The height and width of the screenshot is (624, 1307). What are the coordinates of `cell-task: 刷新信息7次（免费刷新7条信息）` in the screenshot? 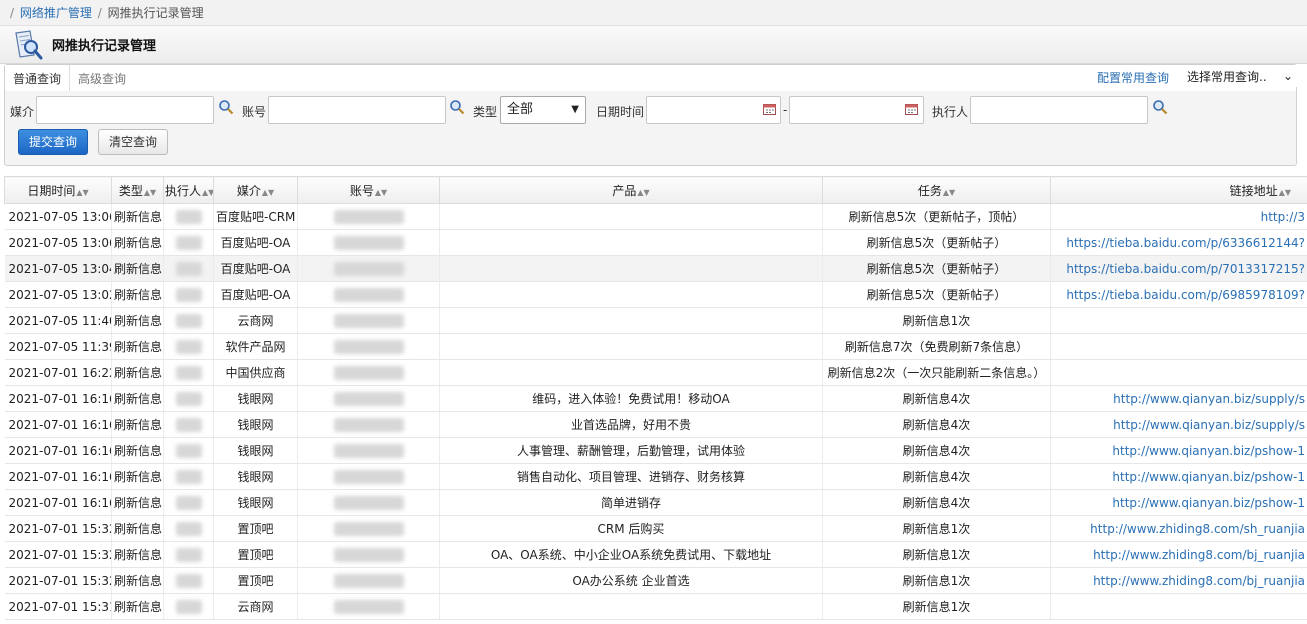 It's located at (936, 346).